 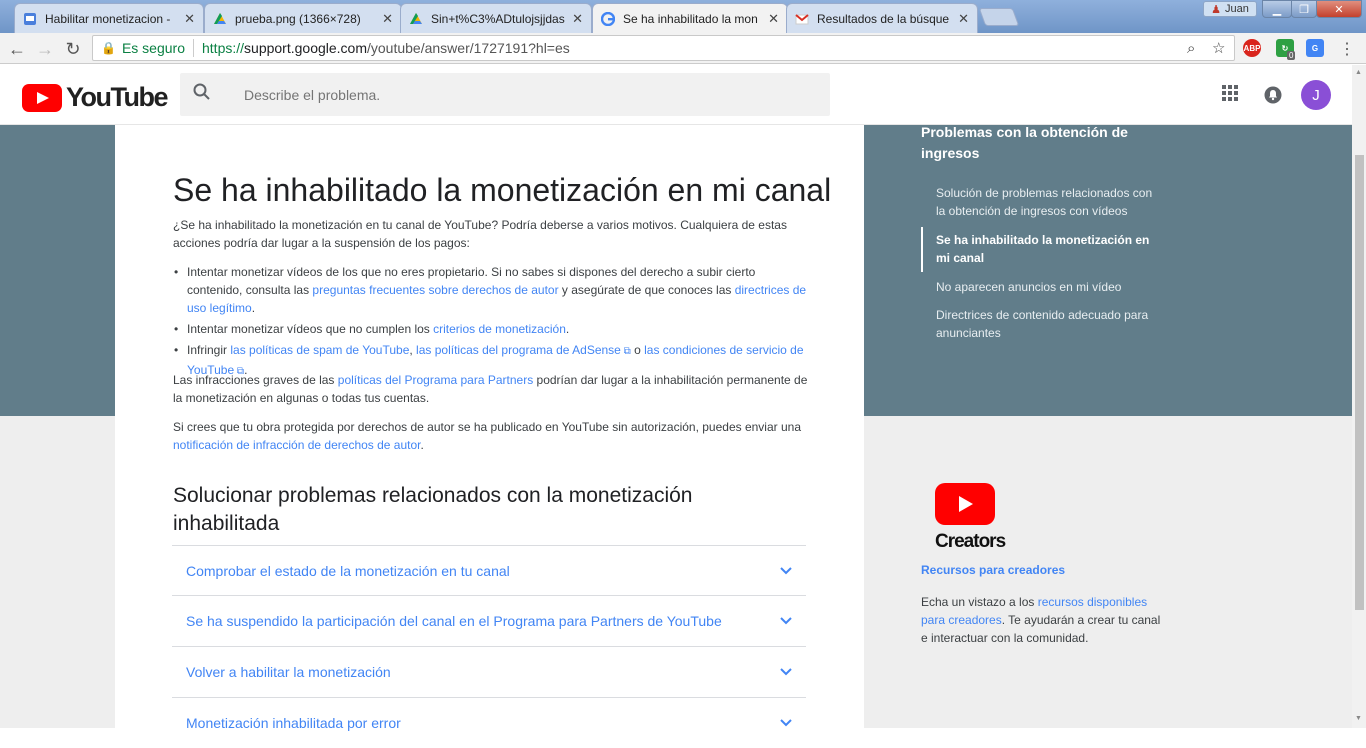 I want to click on active-indicator, so click(x=922, y=249).